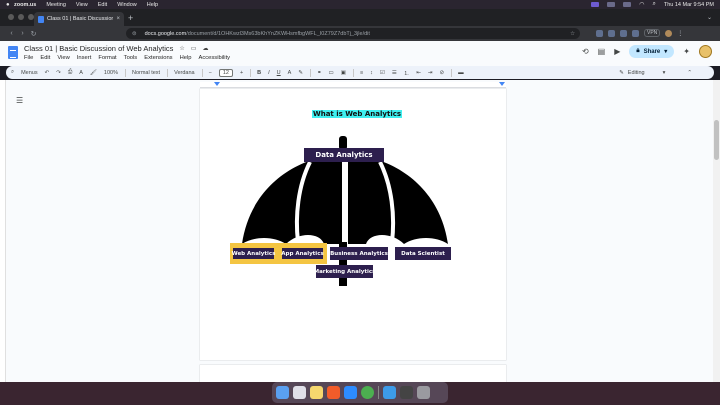  Describe the element at coordinates (343, 73) in the screenshot. I see `insert-image-icon: ▣` at that location.